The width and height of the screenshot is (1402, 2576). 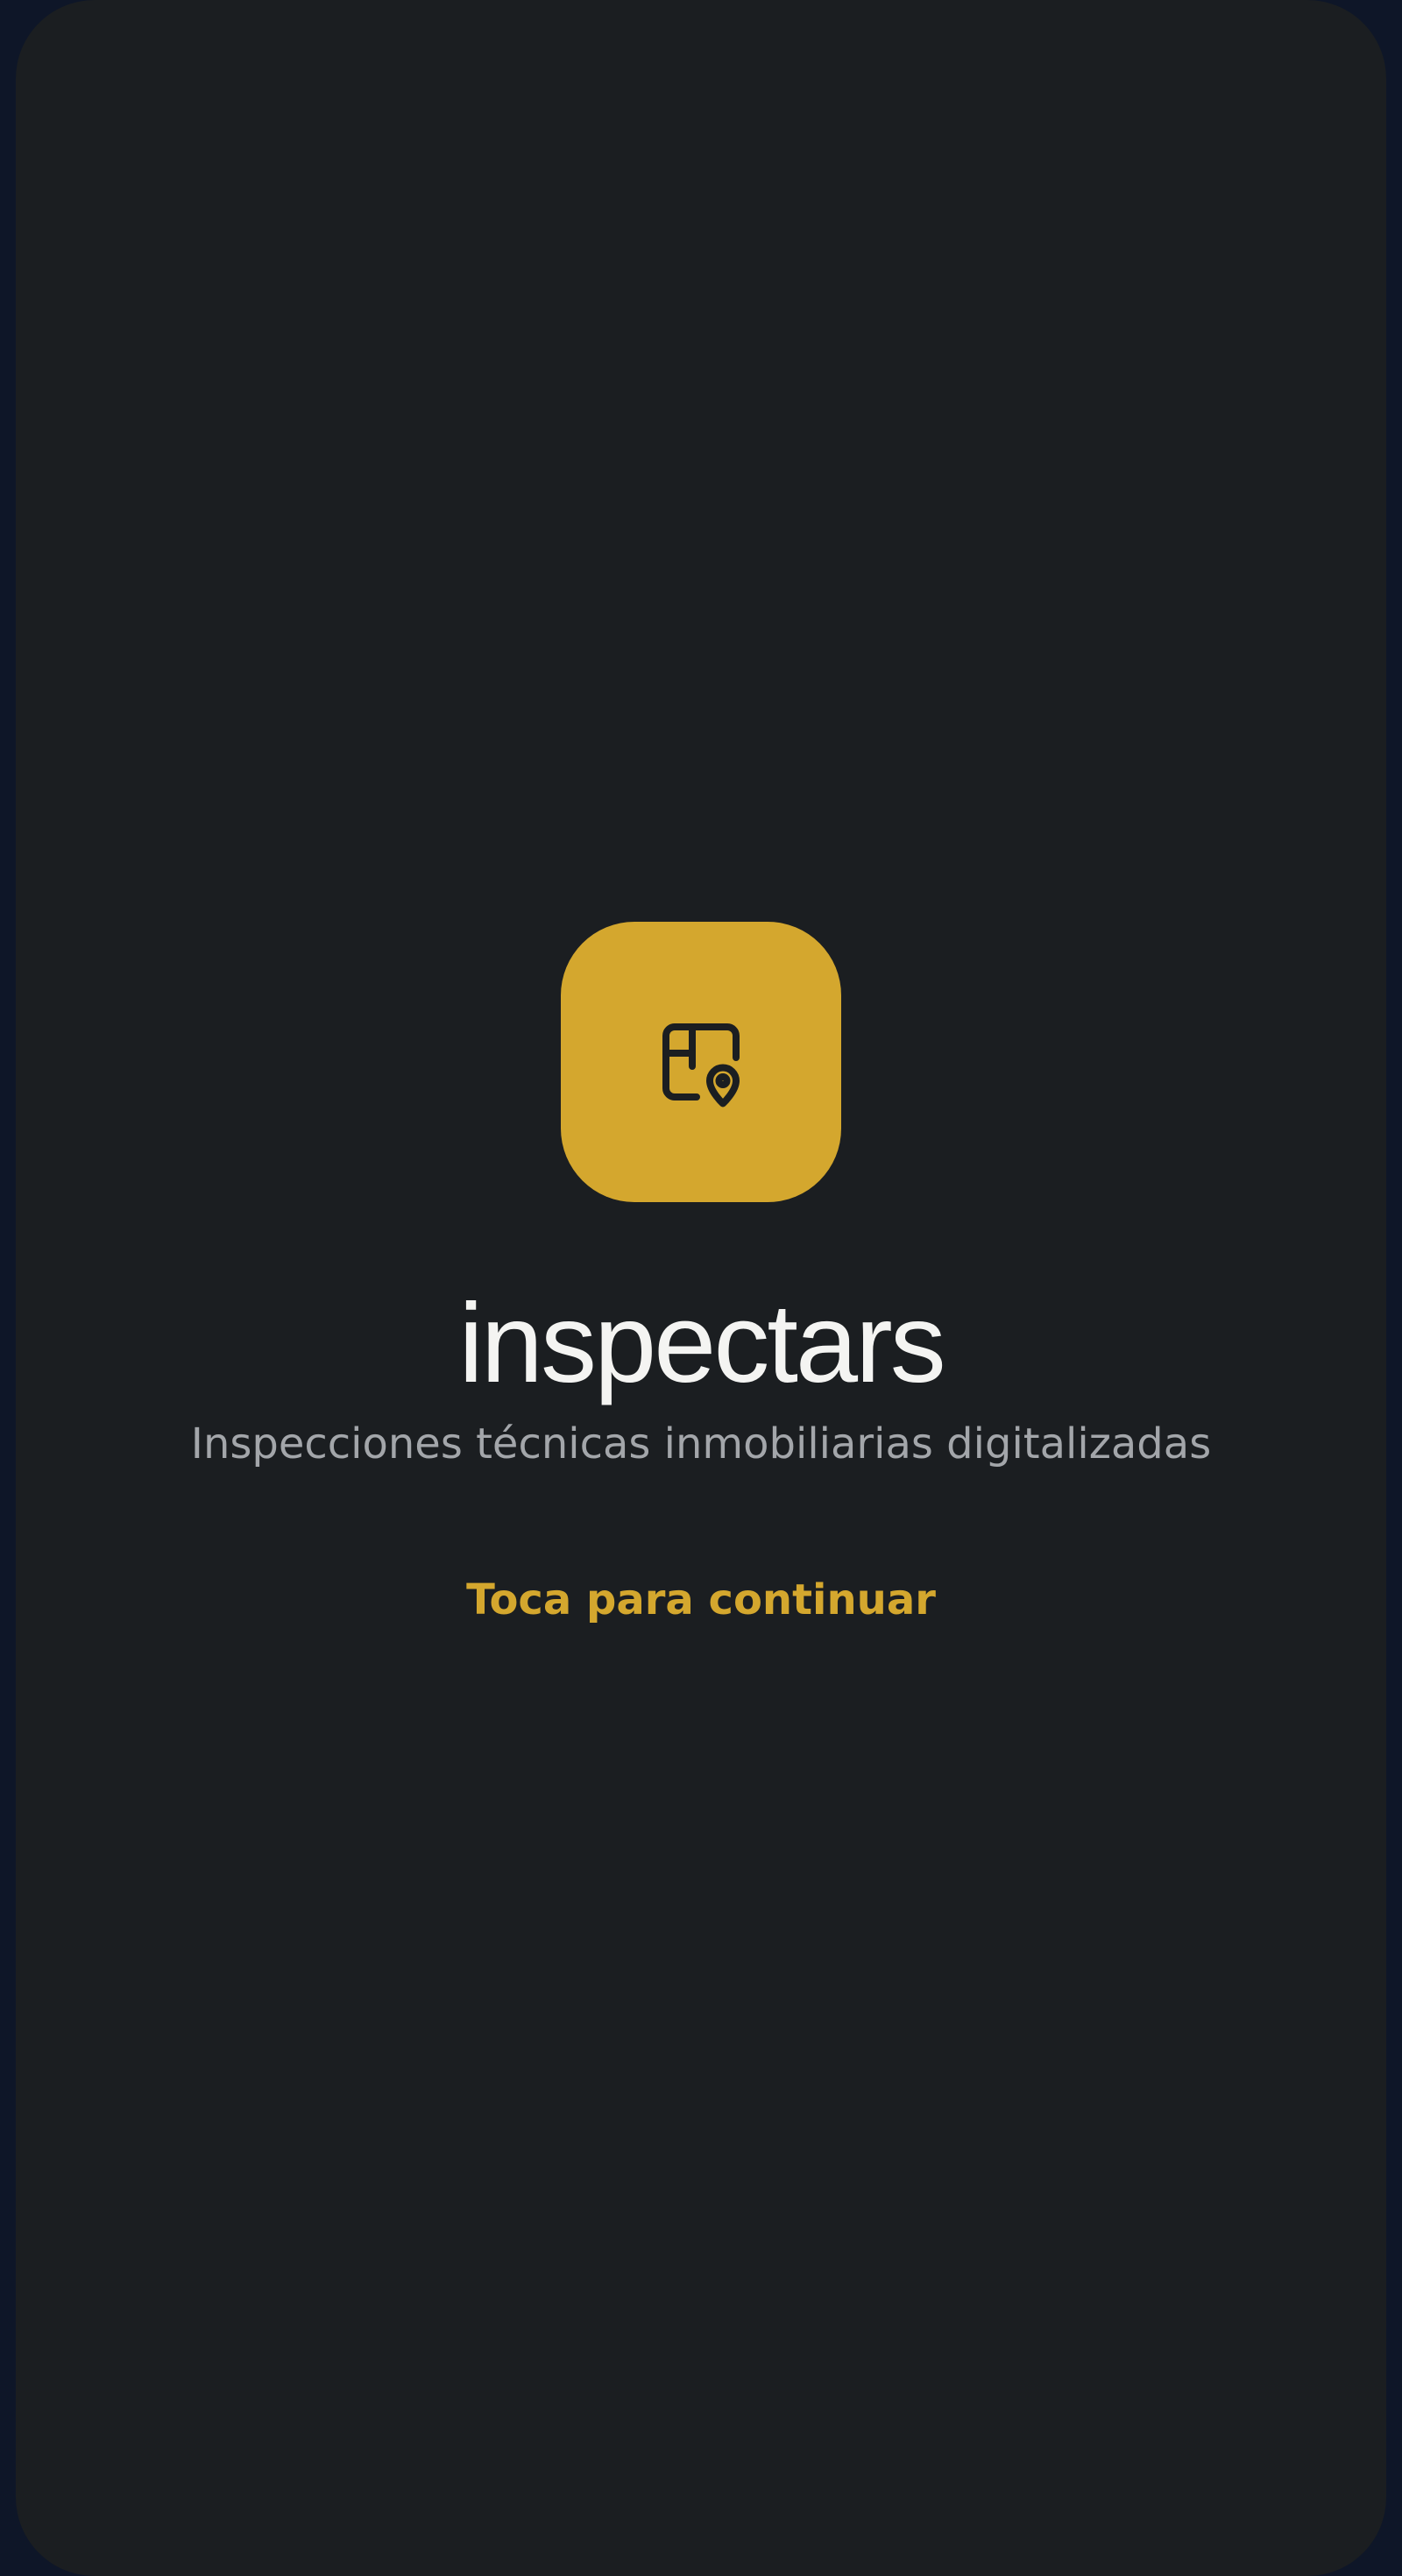 I want to click on app-icon-tile, so click(x=701, y=1062).